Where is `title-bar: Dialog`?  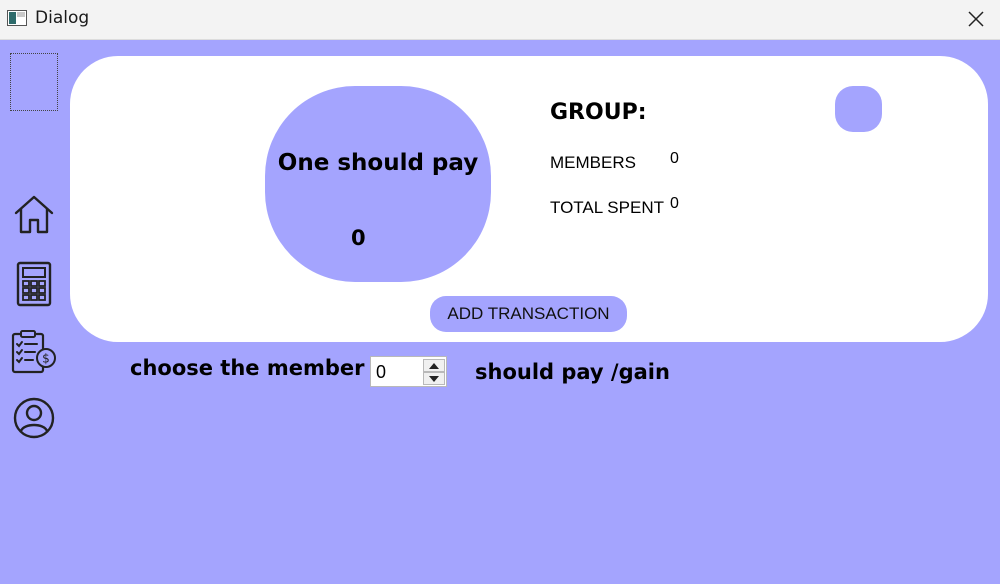
title-bar: Dialog is located at coordinates (500, 20).